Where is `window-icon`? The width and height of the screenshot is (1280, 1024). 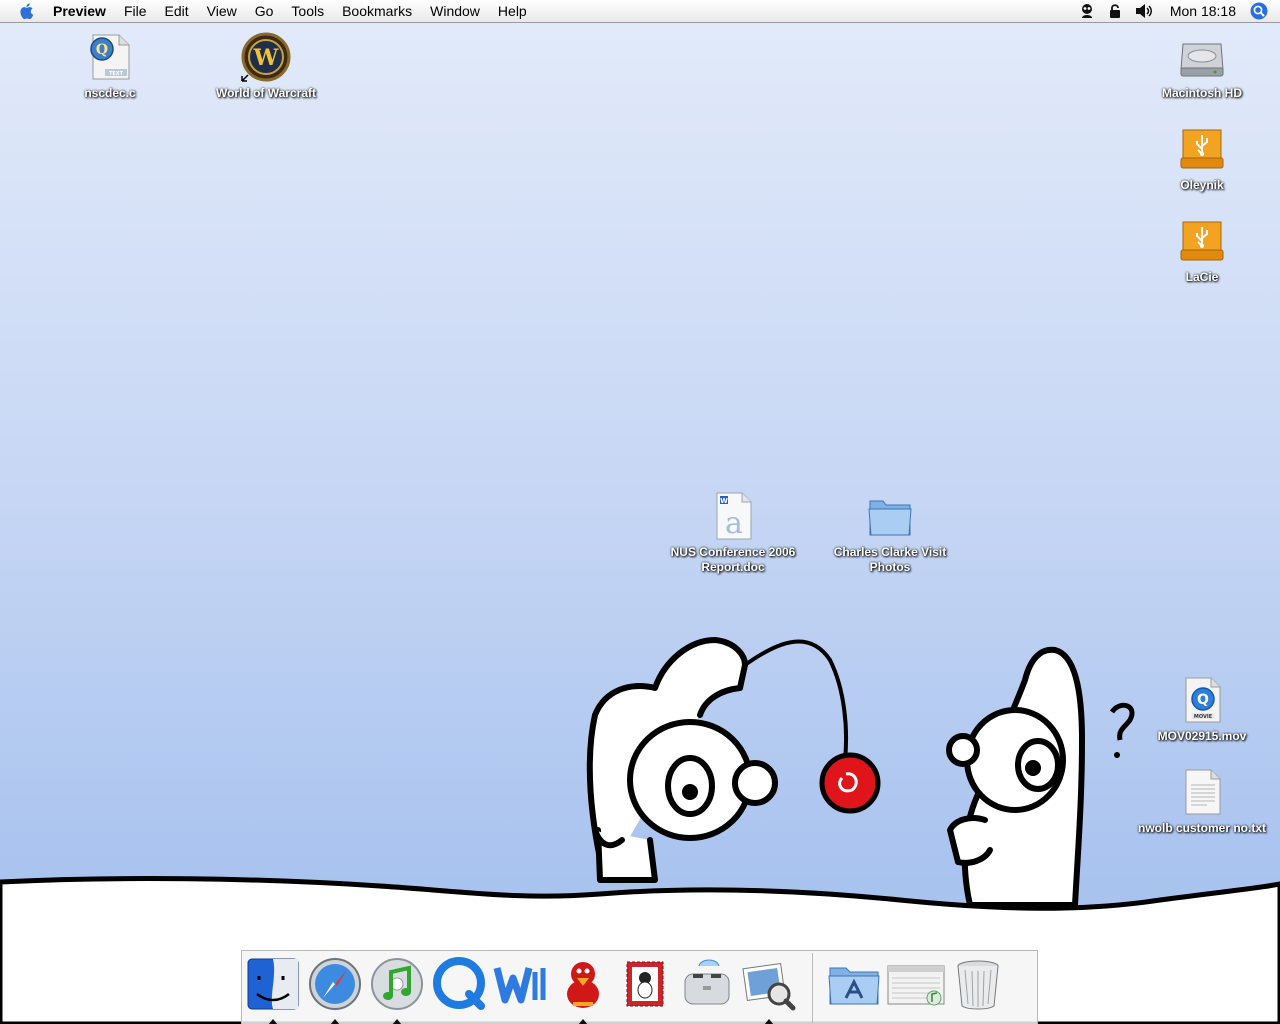
window-icon is located at coordinates (916, 985).